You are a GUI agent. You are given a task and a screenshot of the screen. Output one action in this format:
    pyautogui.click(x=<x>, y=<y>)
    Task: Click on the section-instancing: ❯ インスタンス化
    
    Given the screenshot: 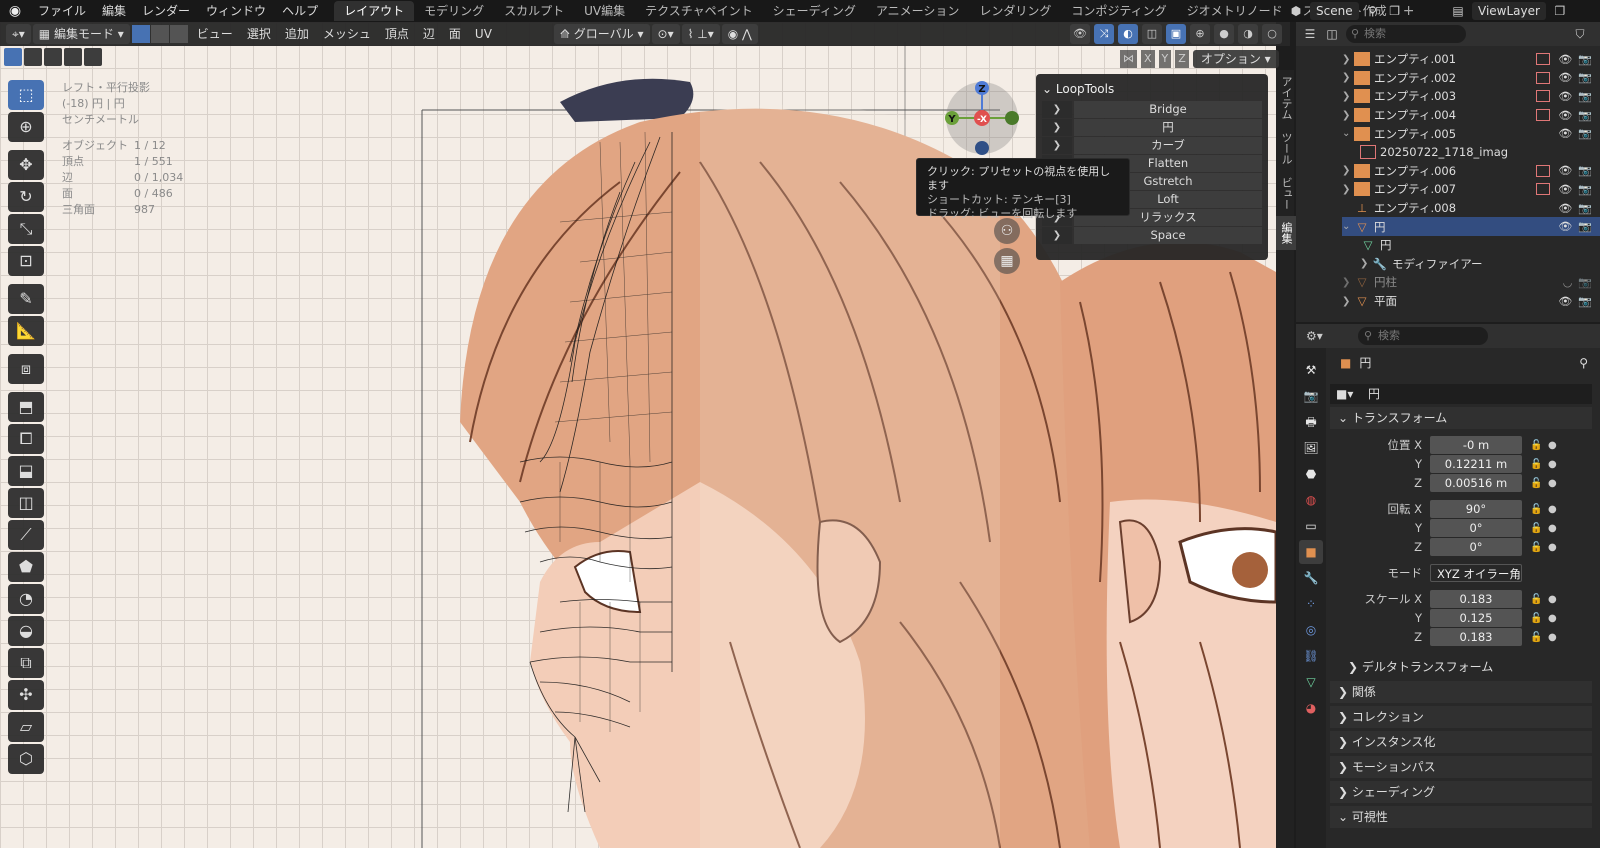 What is the action you would take?
    pyautogui.click(x=1461, y=742)
    